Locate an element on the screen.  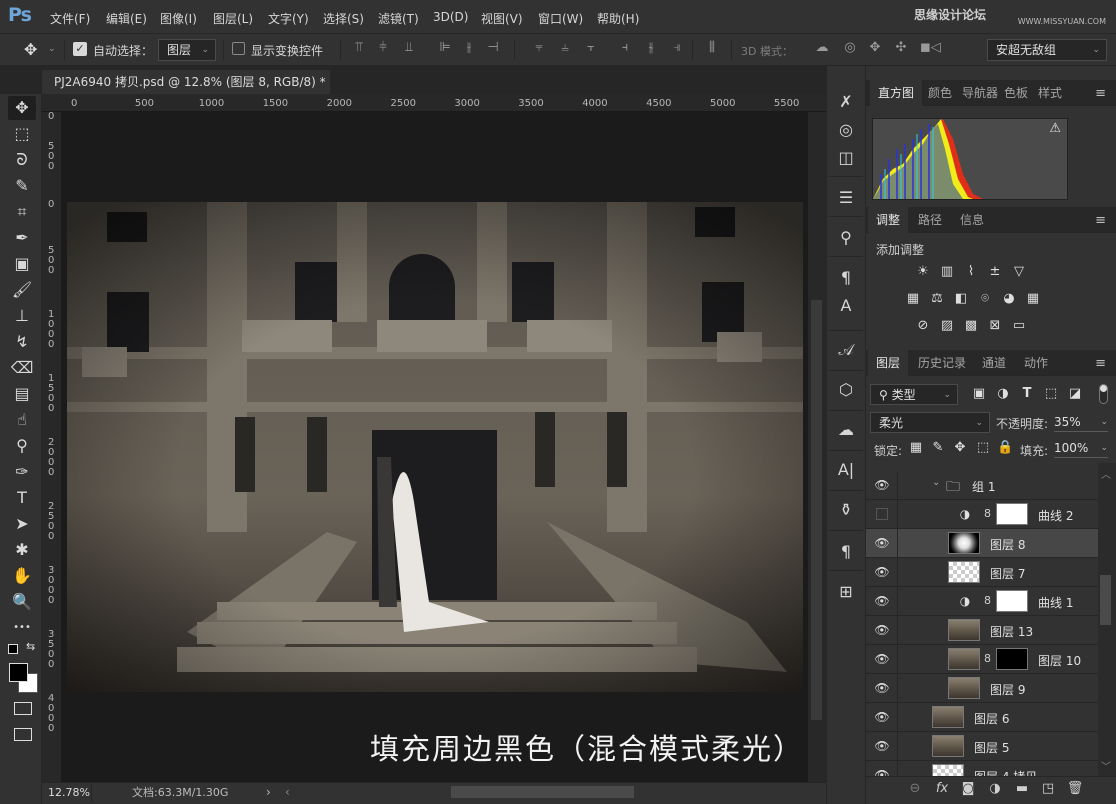
more-tools: ••• is located at coordinates (22, 628).